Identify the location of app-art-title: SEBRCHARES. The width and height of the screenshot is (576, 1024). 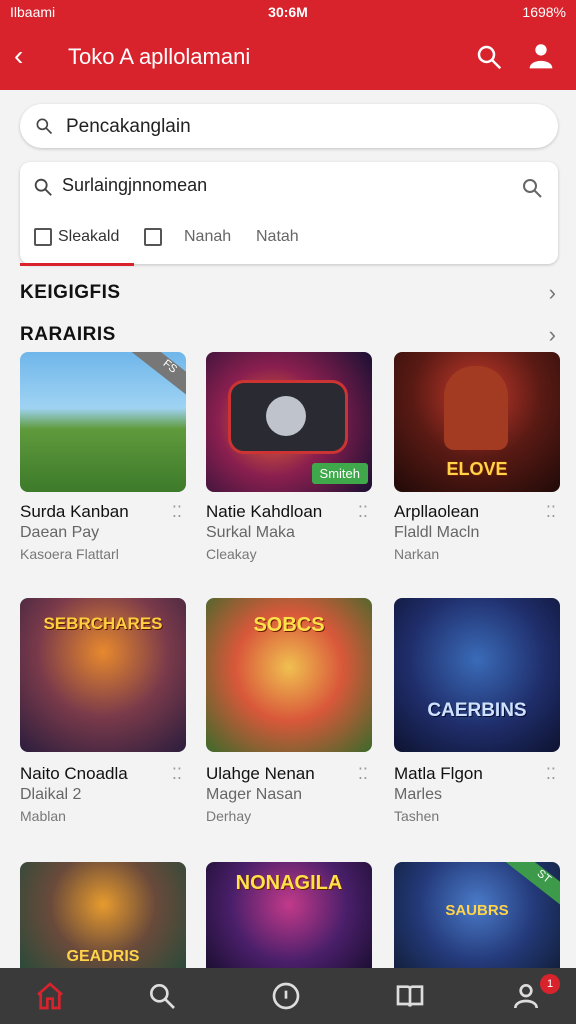
(103, 623).